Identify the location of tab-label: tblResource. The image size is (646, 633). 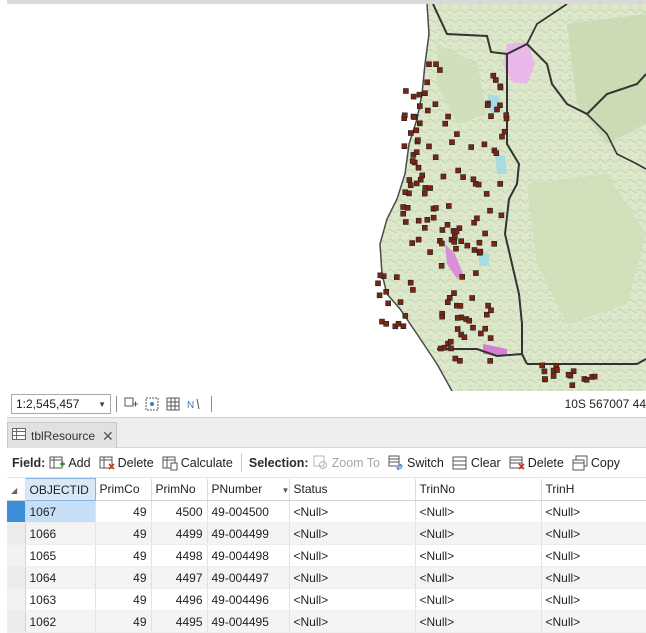
(63, 435).